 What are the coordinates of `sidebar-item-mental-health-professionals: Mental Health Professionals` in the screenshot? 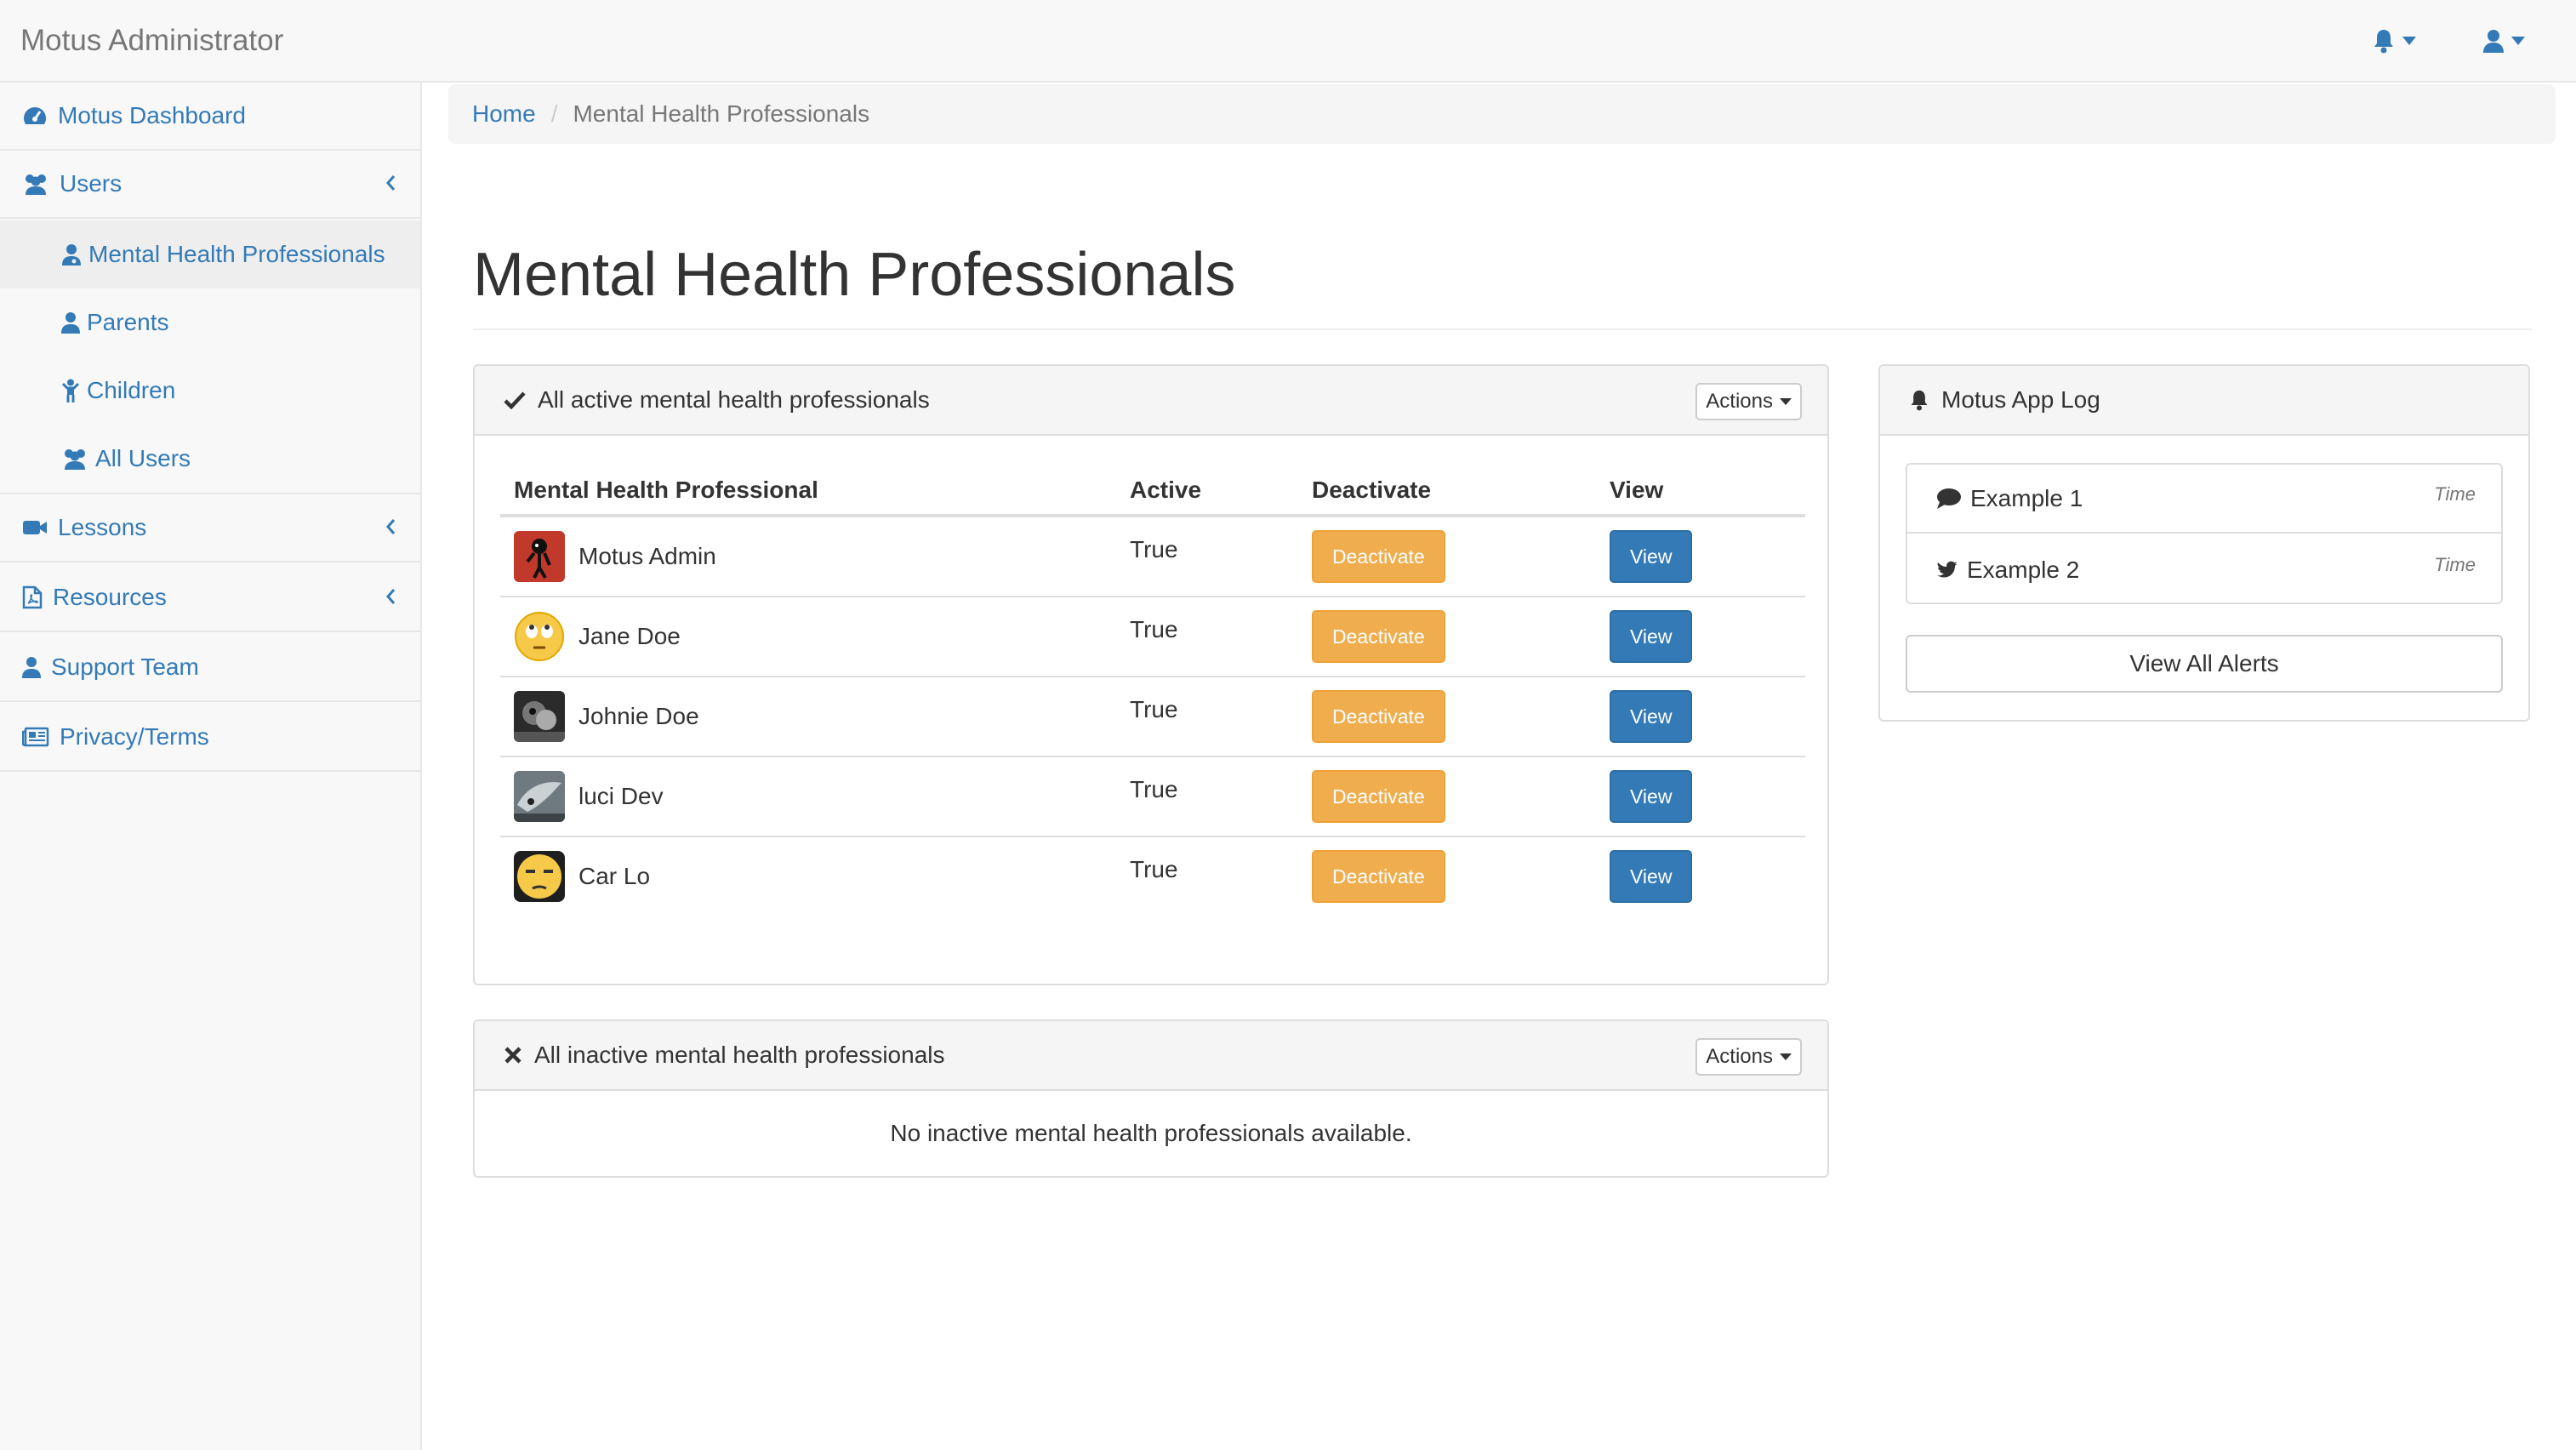 It's located at (210, 254).